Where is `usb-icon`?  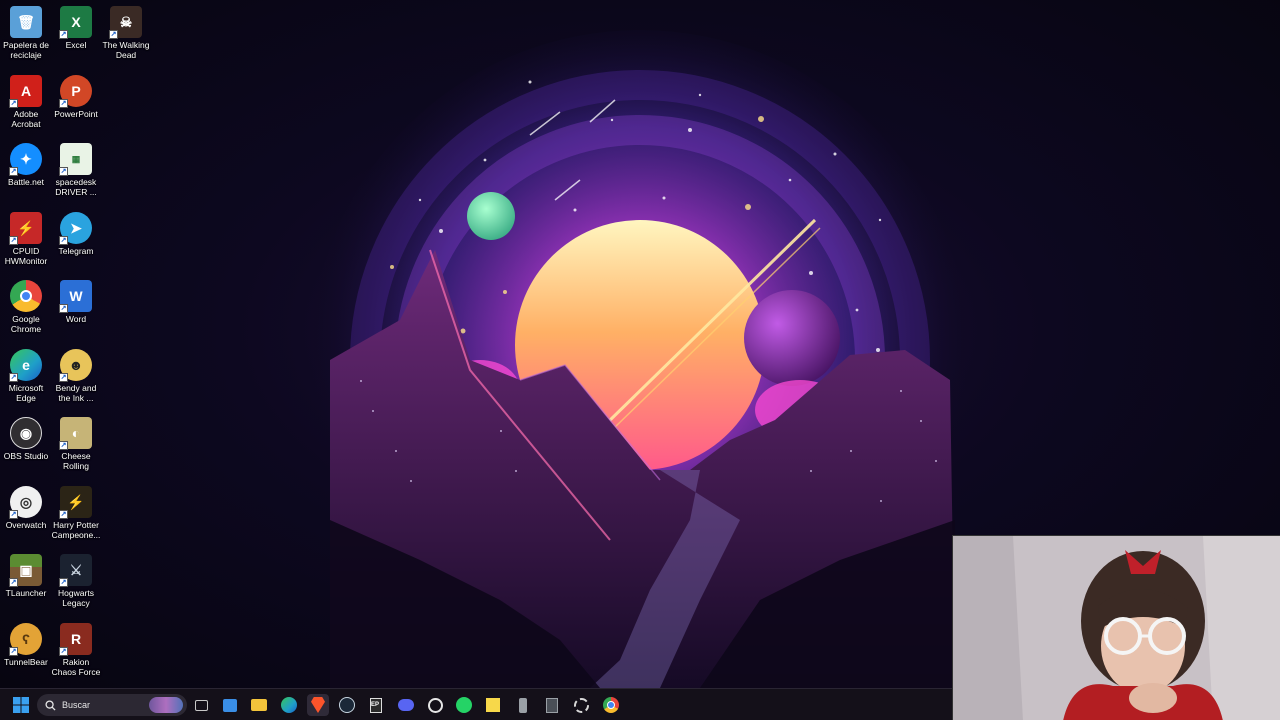 usb-icon is located at coordinates (523, 705).